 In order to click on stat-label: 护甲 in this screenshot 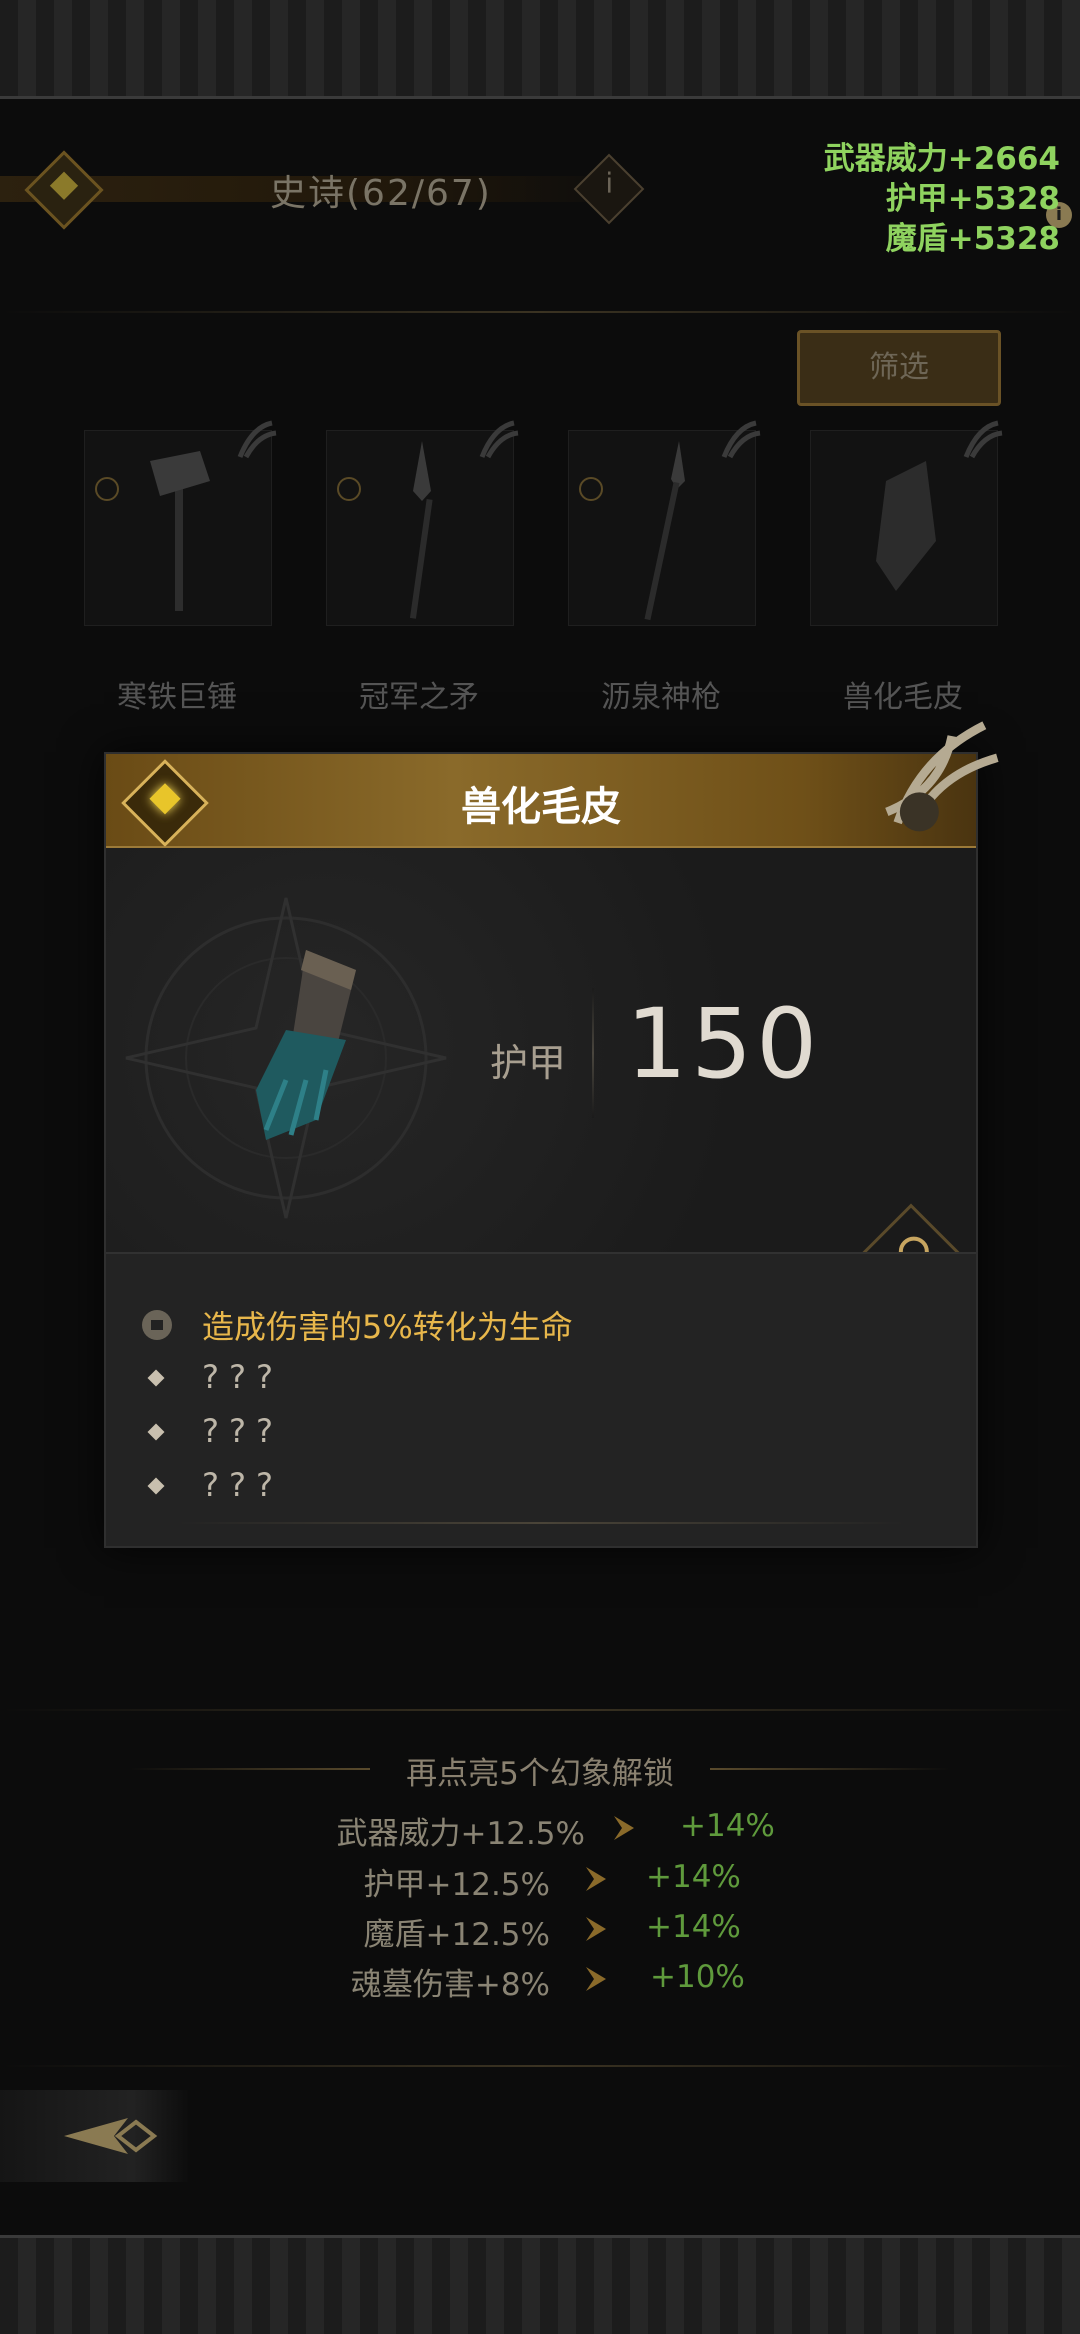, I will do `click(528, 1063)`.